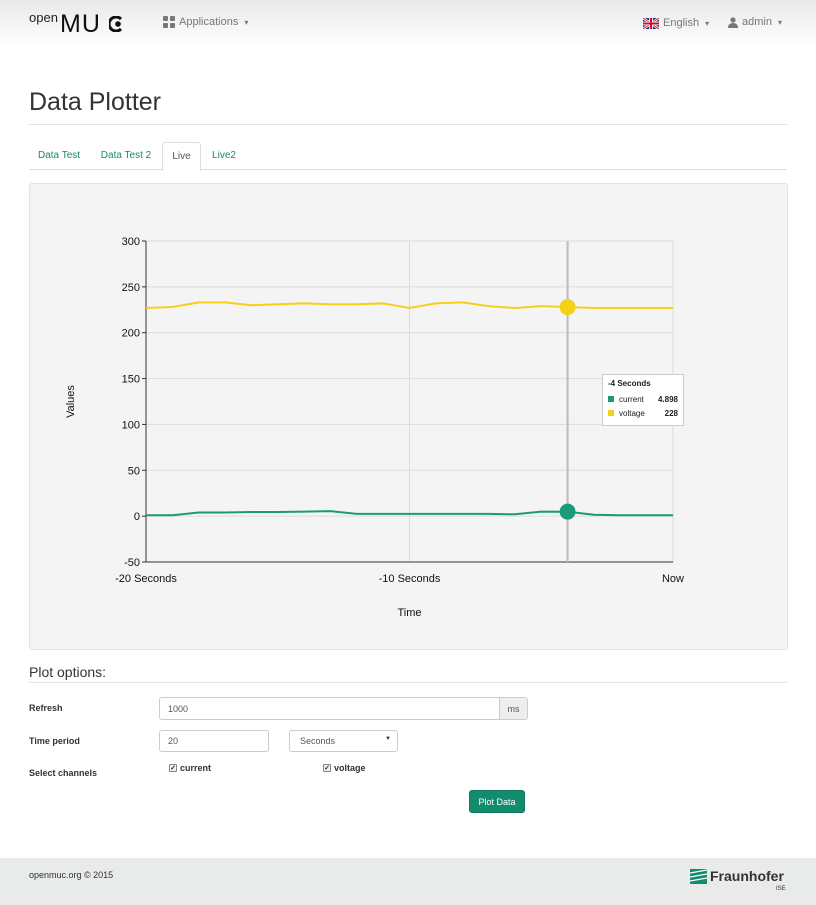 The width and height of the screenshot is (816, 905). What do you see at coordinates (181, 156) in the screenshot?
I see `tab-live: Live` at bounding box center [181, 156].